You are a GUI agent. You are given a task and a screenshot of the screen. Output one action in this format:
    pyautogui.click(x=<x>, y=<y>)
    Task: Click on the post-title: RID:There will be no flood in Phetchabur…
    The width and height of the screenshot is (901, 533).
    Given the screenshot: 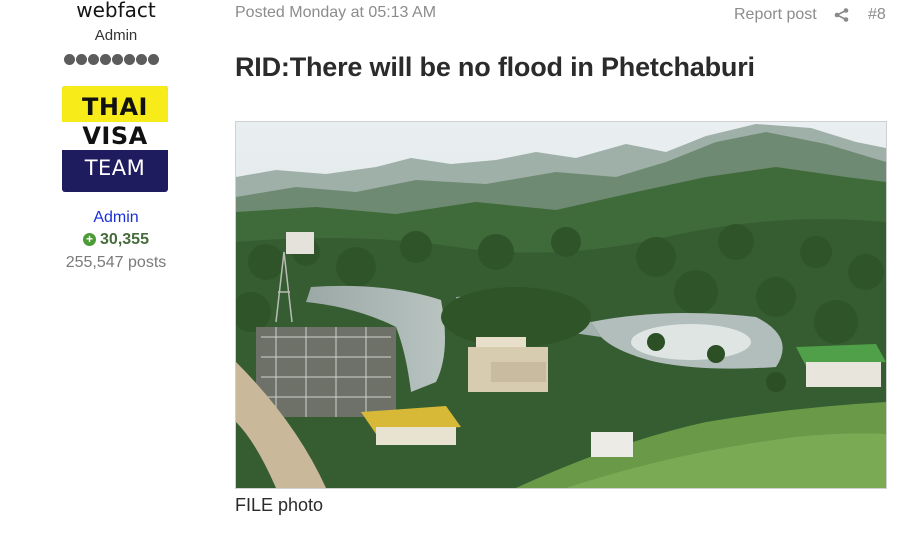 What is the action you would take?
    pyautogui.click(x=495, y=67)
    